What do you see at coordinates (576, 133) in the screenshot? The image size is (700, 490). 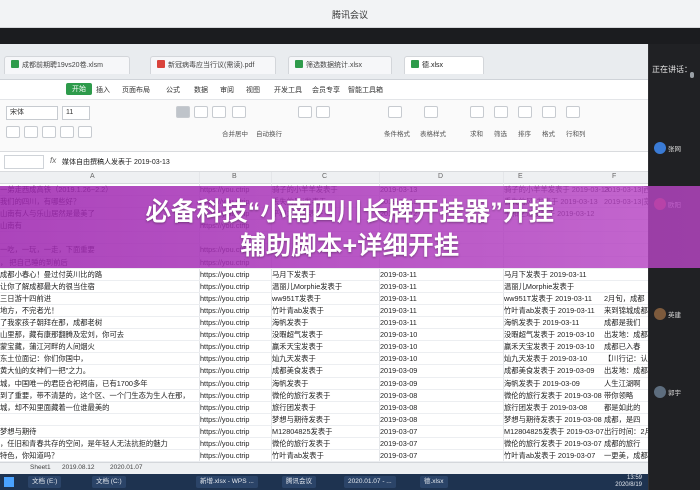 I see `row-col-label: 行和列` at bounding box center [576, 133].